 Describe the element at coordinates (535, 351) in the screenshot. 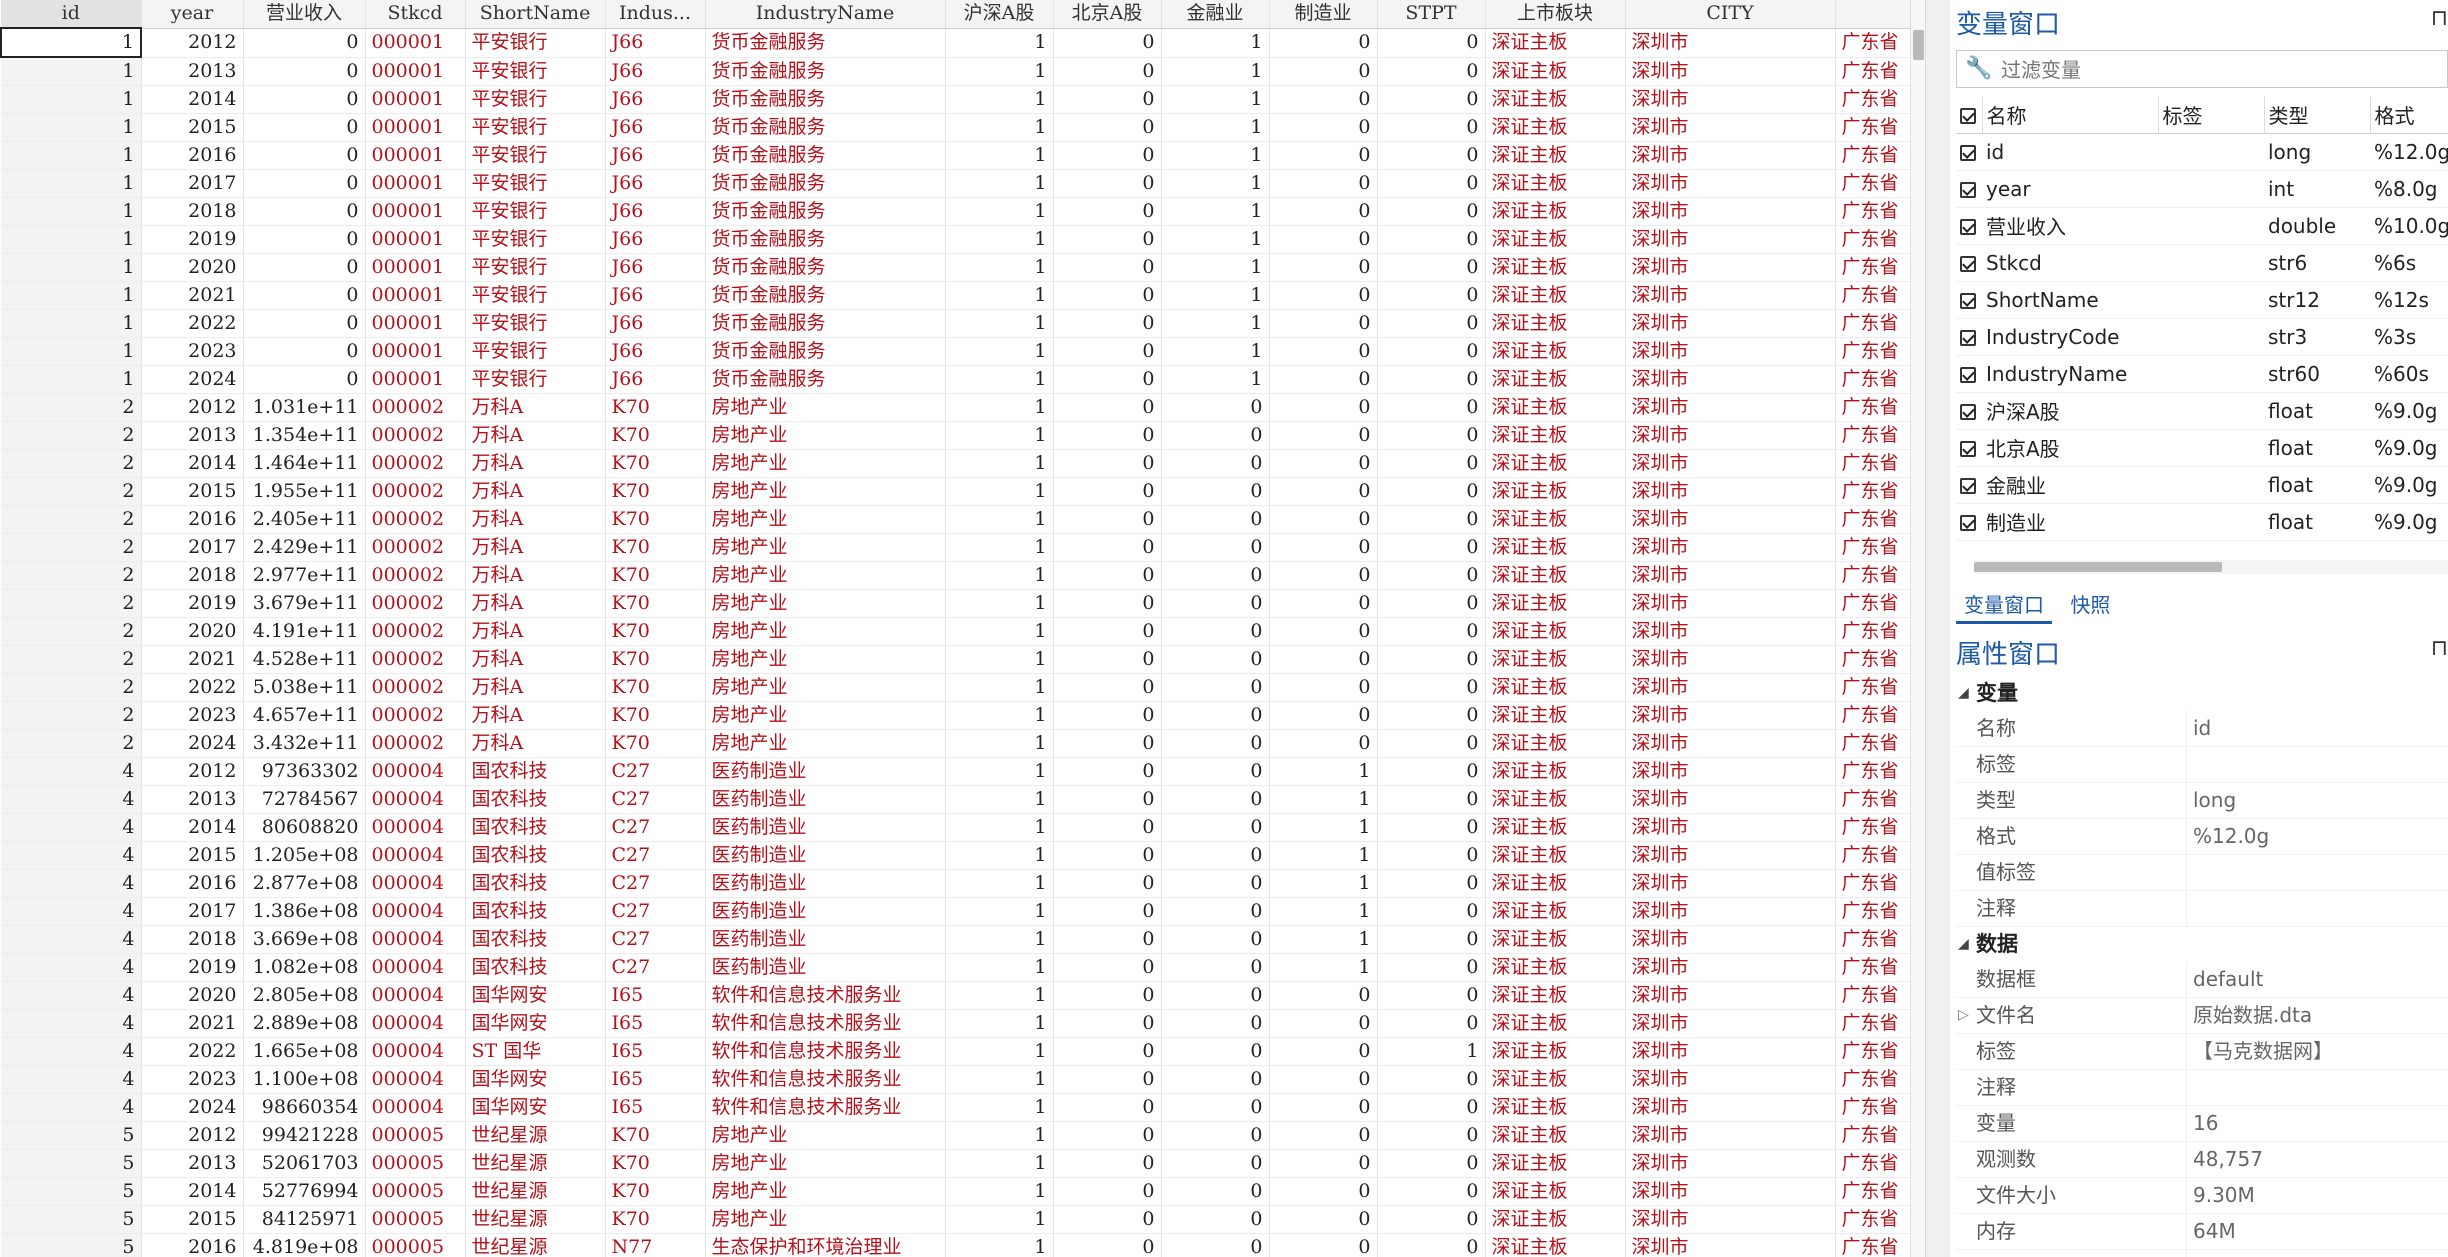

I see `table-cell: 平安银行` at that location.